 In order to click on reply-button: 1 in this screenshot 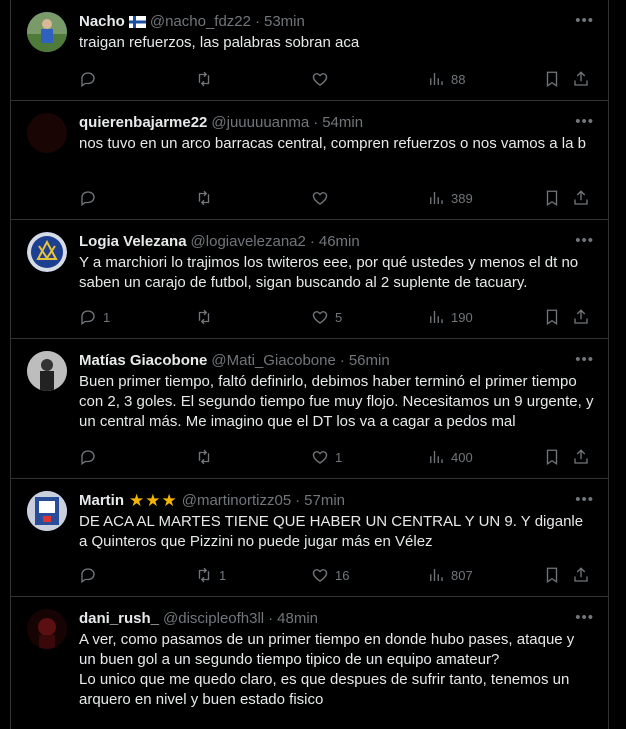, I will do `click(94, 317)`.